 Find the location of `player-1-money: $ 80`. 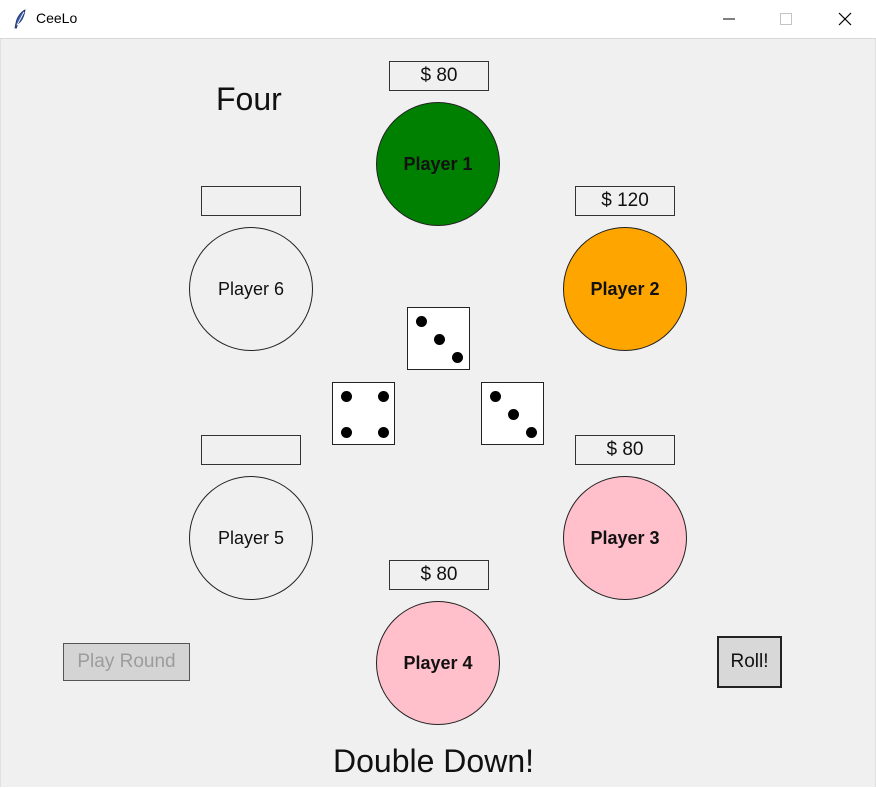

player-1-money: $ 80 is located at coordinates (439, 76).